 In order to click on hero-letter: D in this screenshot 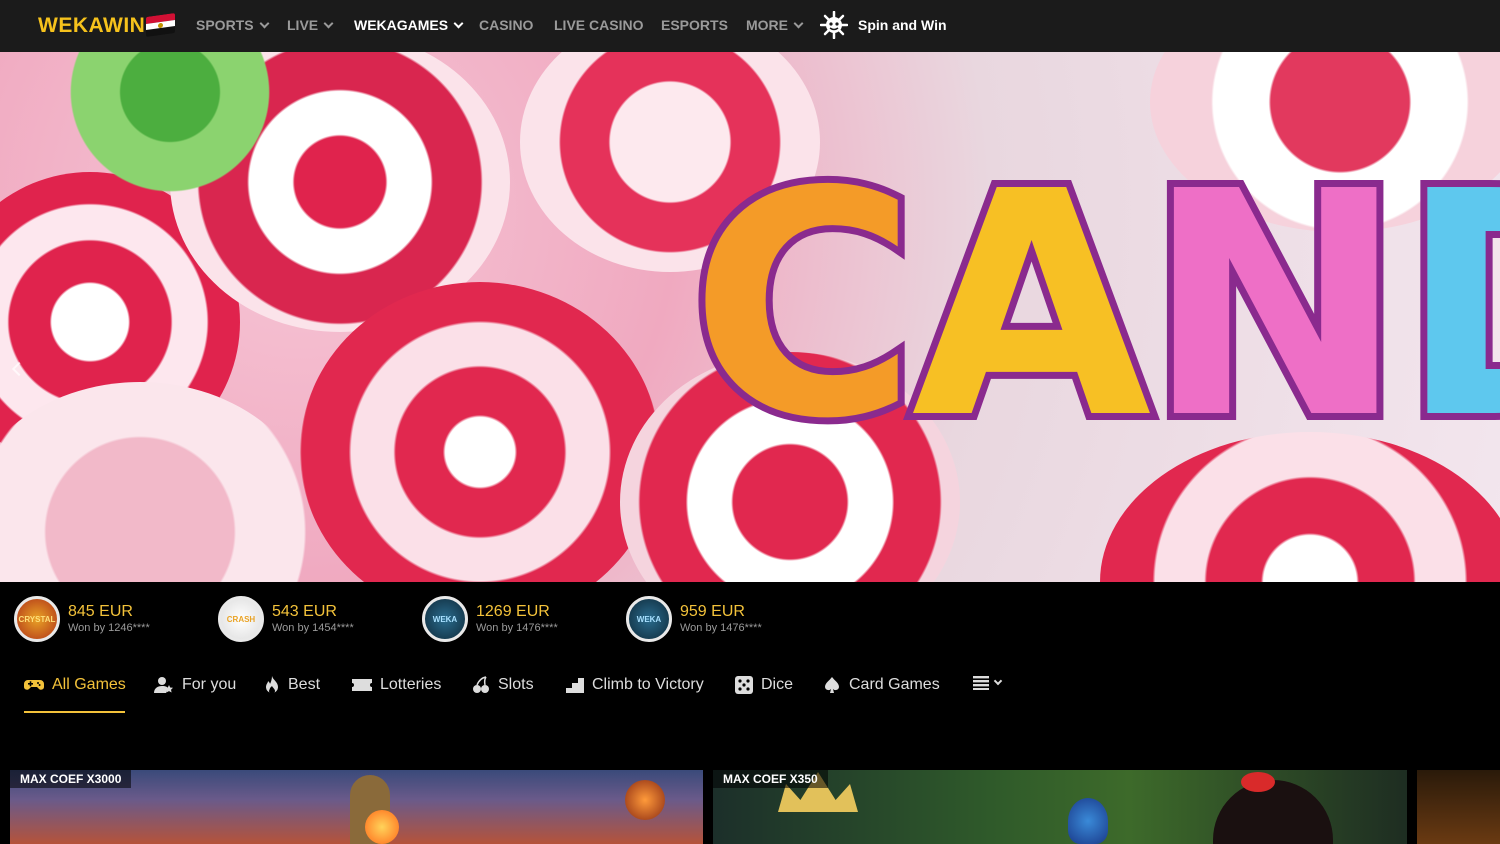, I will do `click(1446, 307)`.